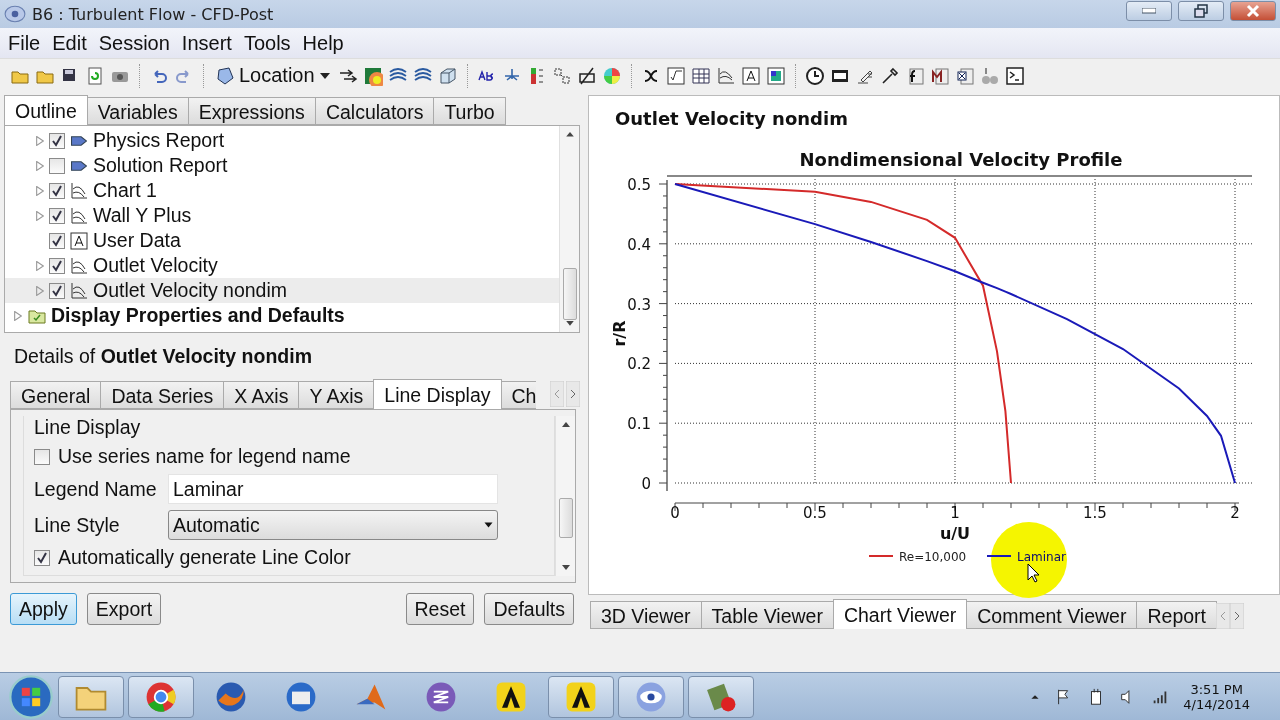 Image resolution: width=1280 pixels, height=720 pixels. I want to click on tab: Line Display, so click(437, 394).